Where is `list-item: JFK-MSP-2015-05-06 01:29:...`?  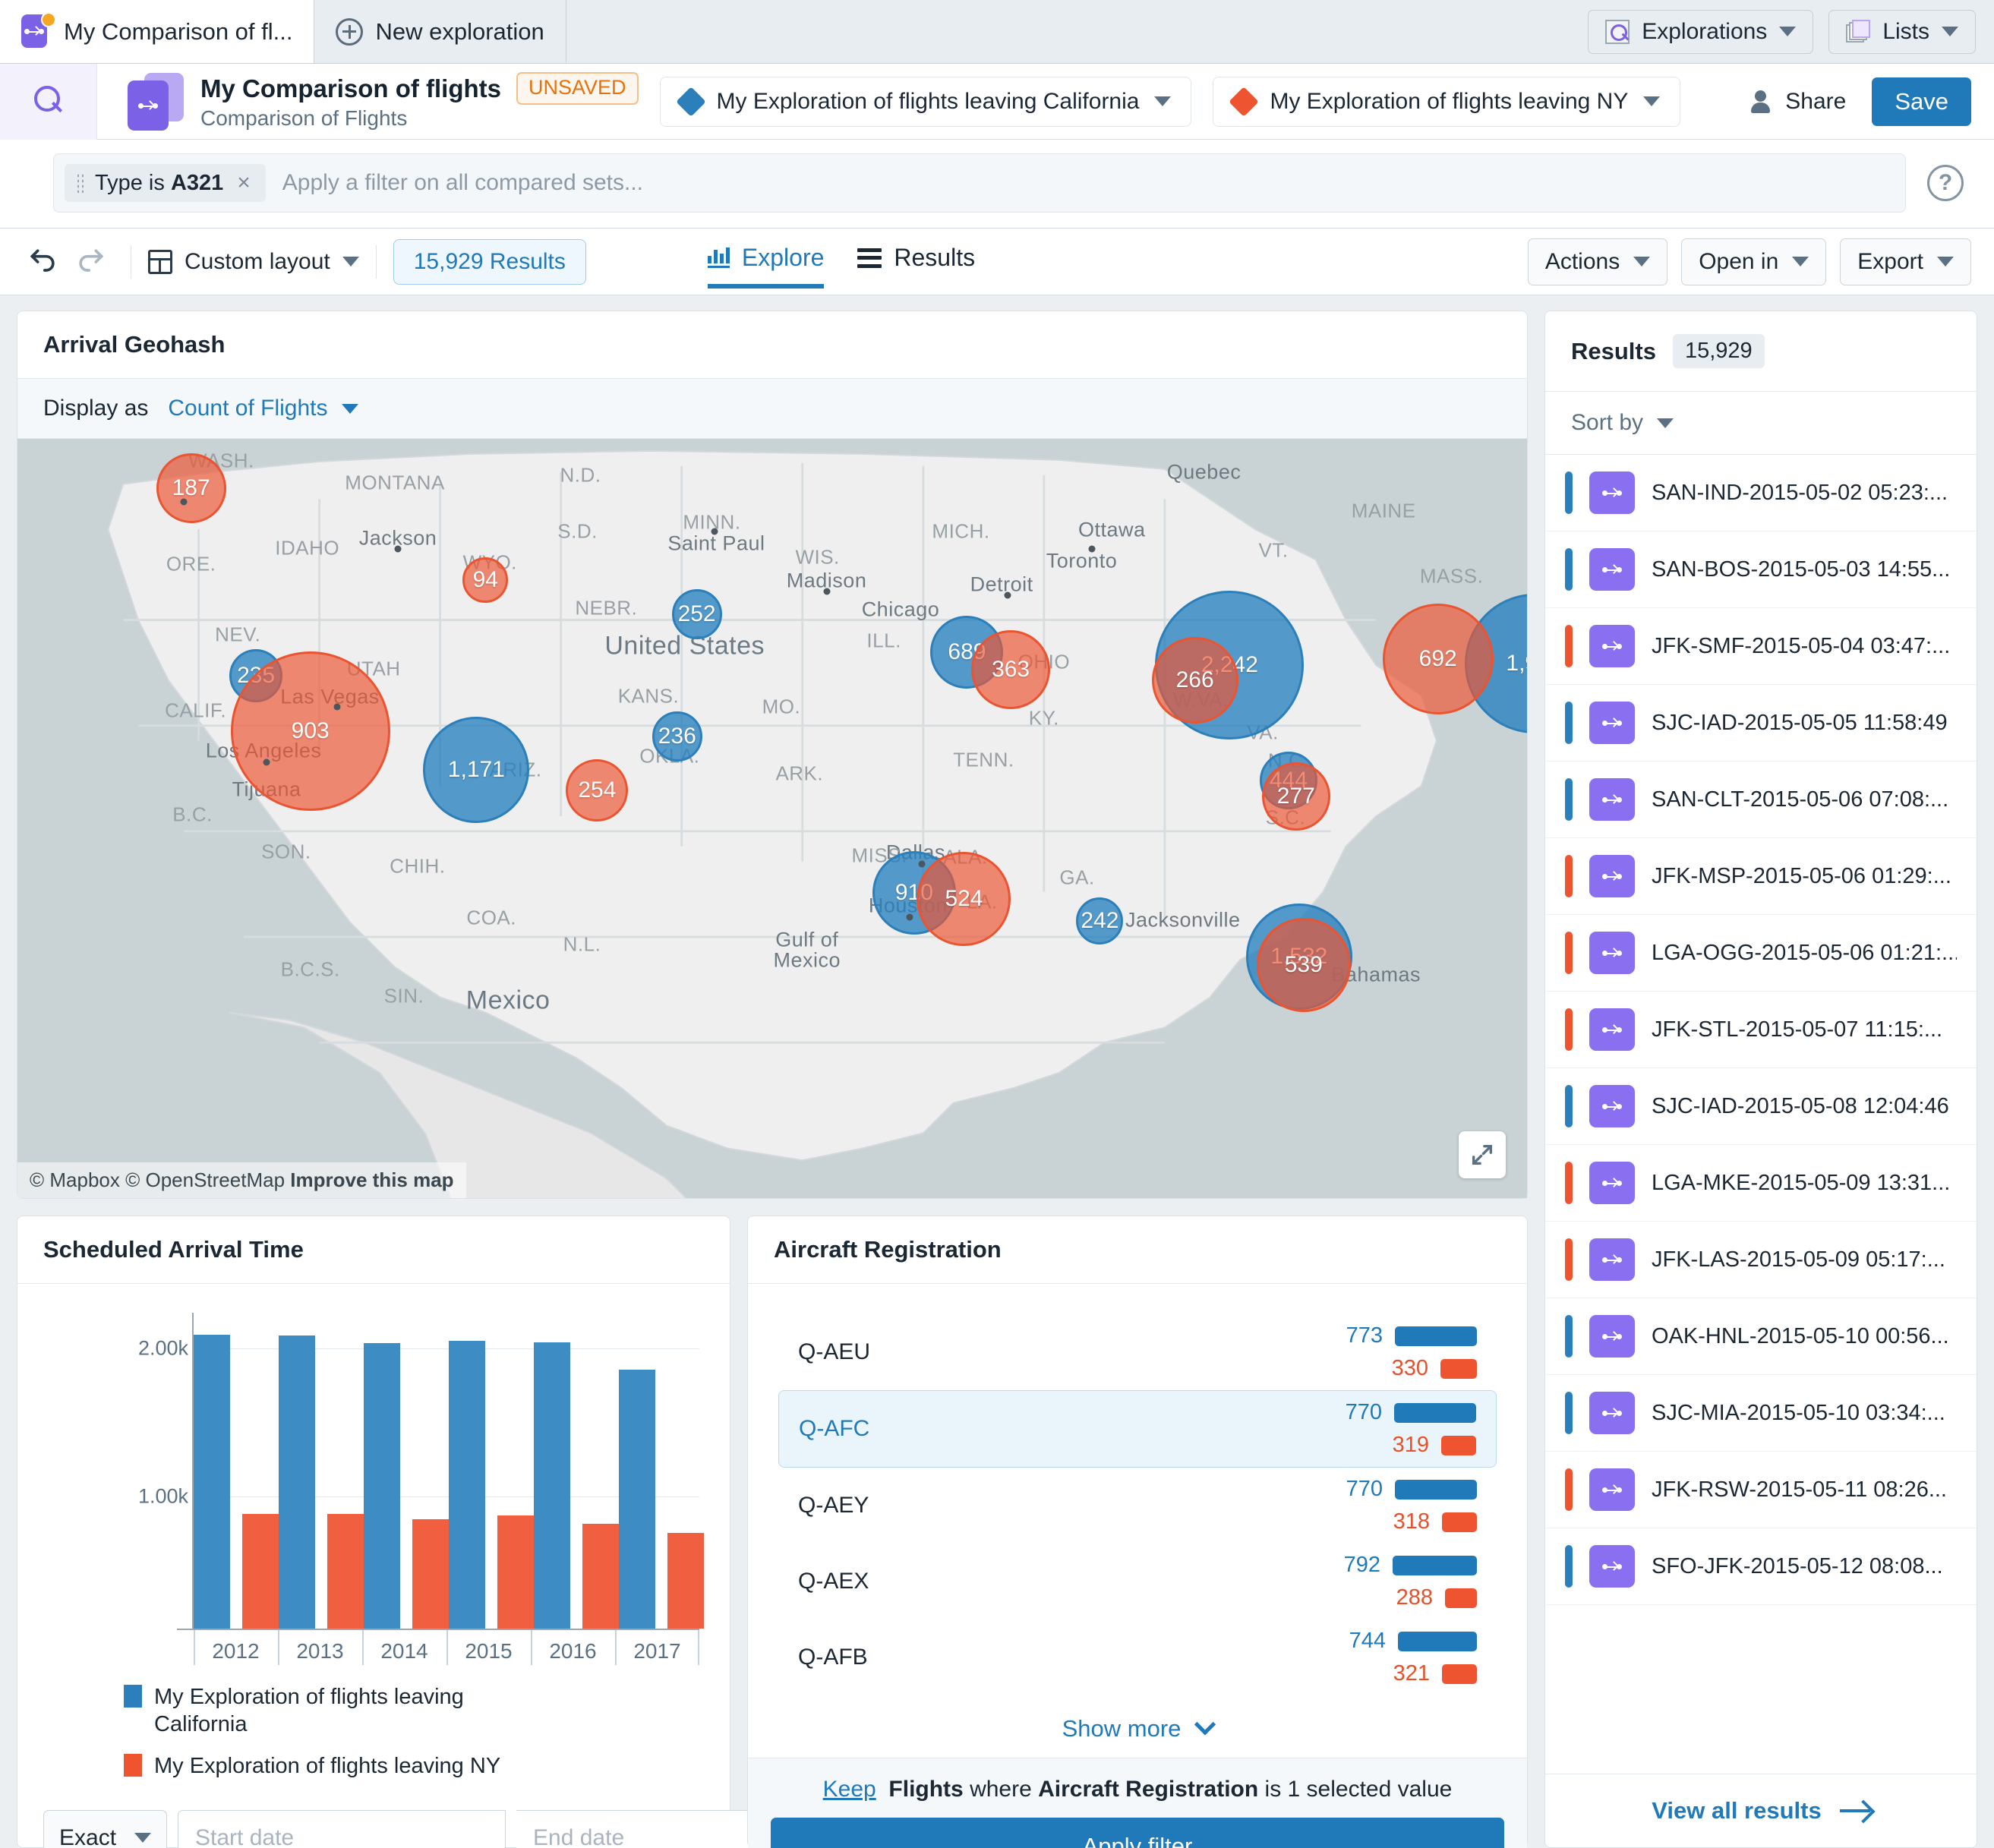 list-item: JFK-MSP-2015-05-06 01:29:... is located at coordinates (1761, 876).